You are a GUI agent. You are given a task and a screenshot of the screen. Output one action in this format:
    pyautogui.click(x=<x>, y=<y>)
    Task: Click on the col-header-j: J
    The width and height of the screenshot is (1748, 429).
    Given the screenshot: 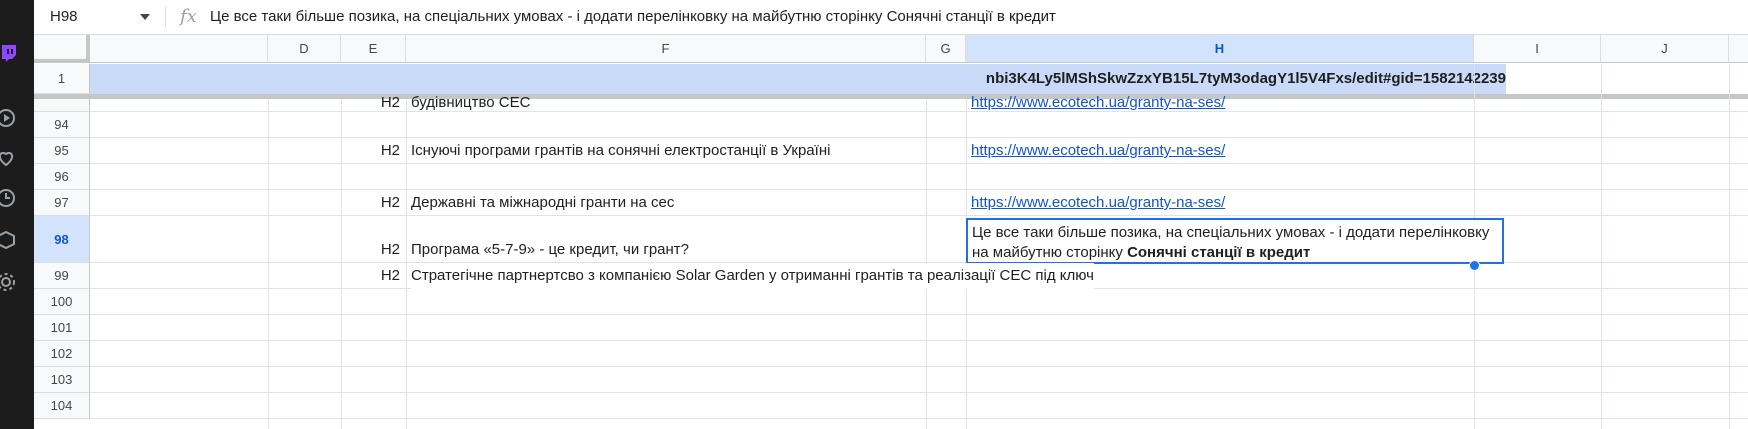 What is the action you would take?
    pyautogui.click(x=1665, y=49)
    